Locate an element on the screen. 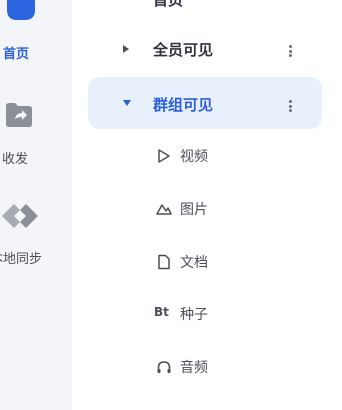 Image resolution: width=342 pixels, height=410 pixels. filter-label: 视频 is located at coordinates (194, 157).